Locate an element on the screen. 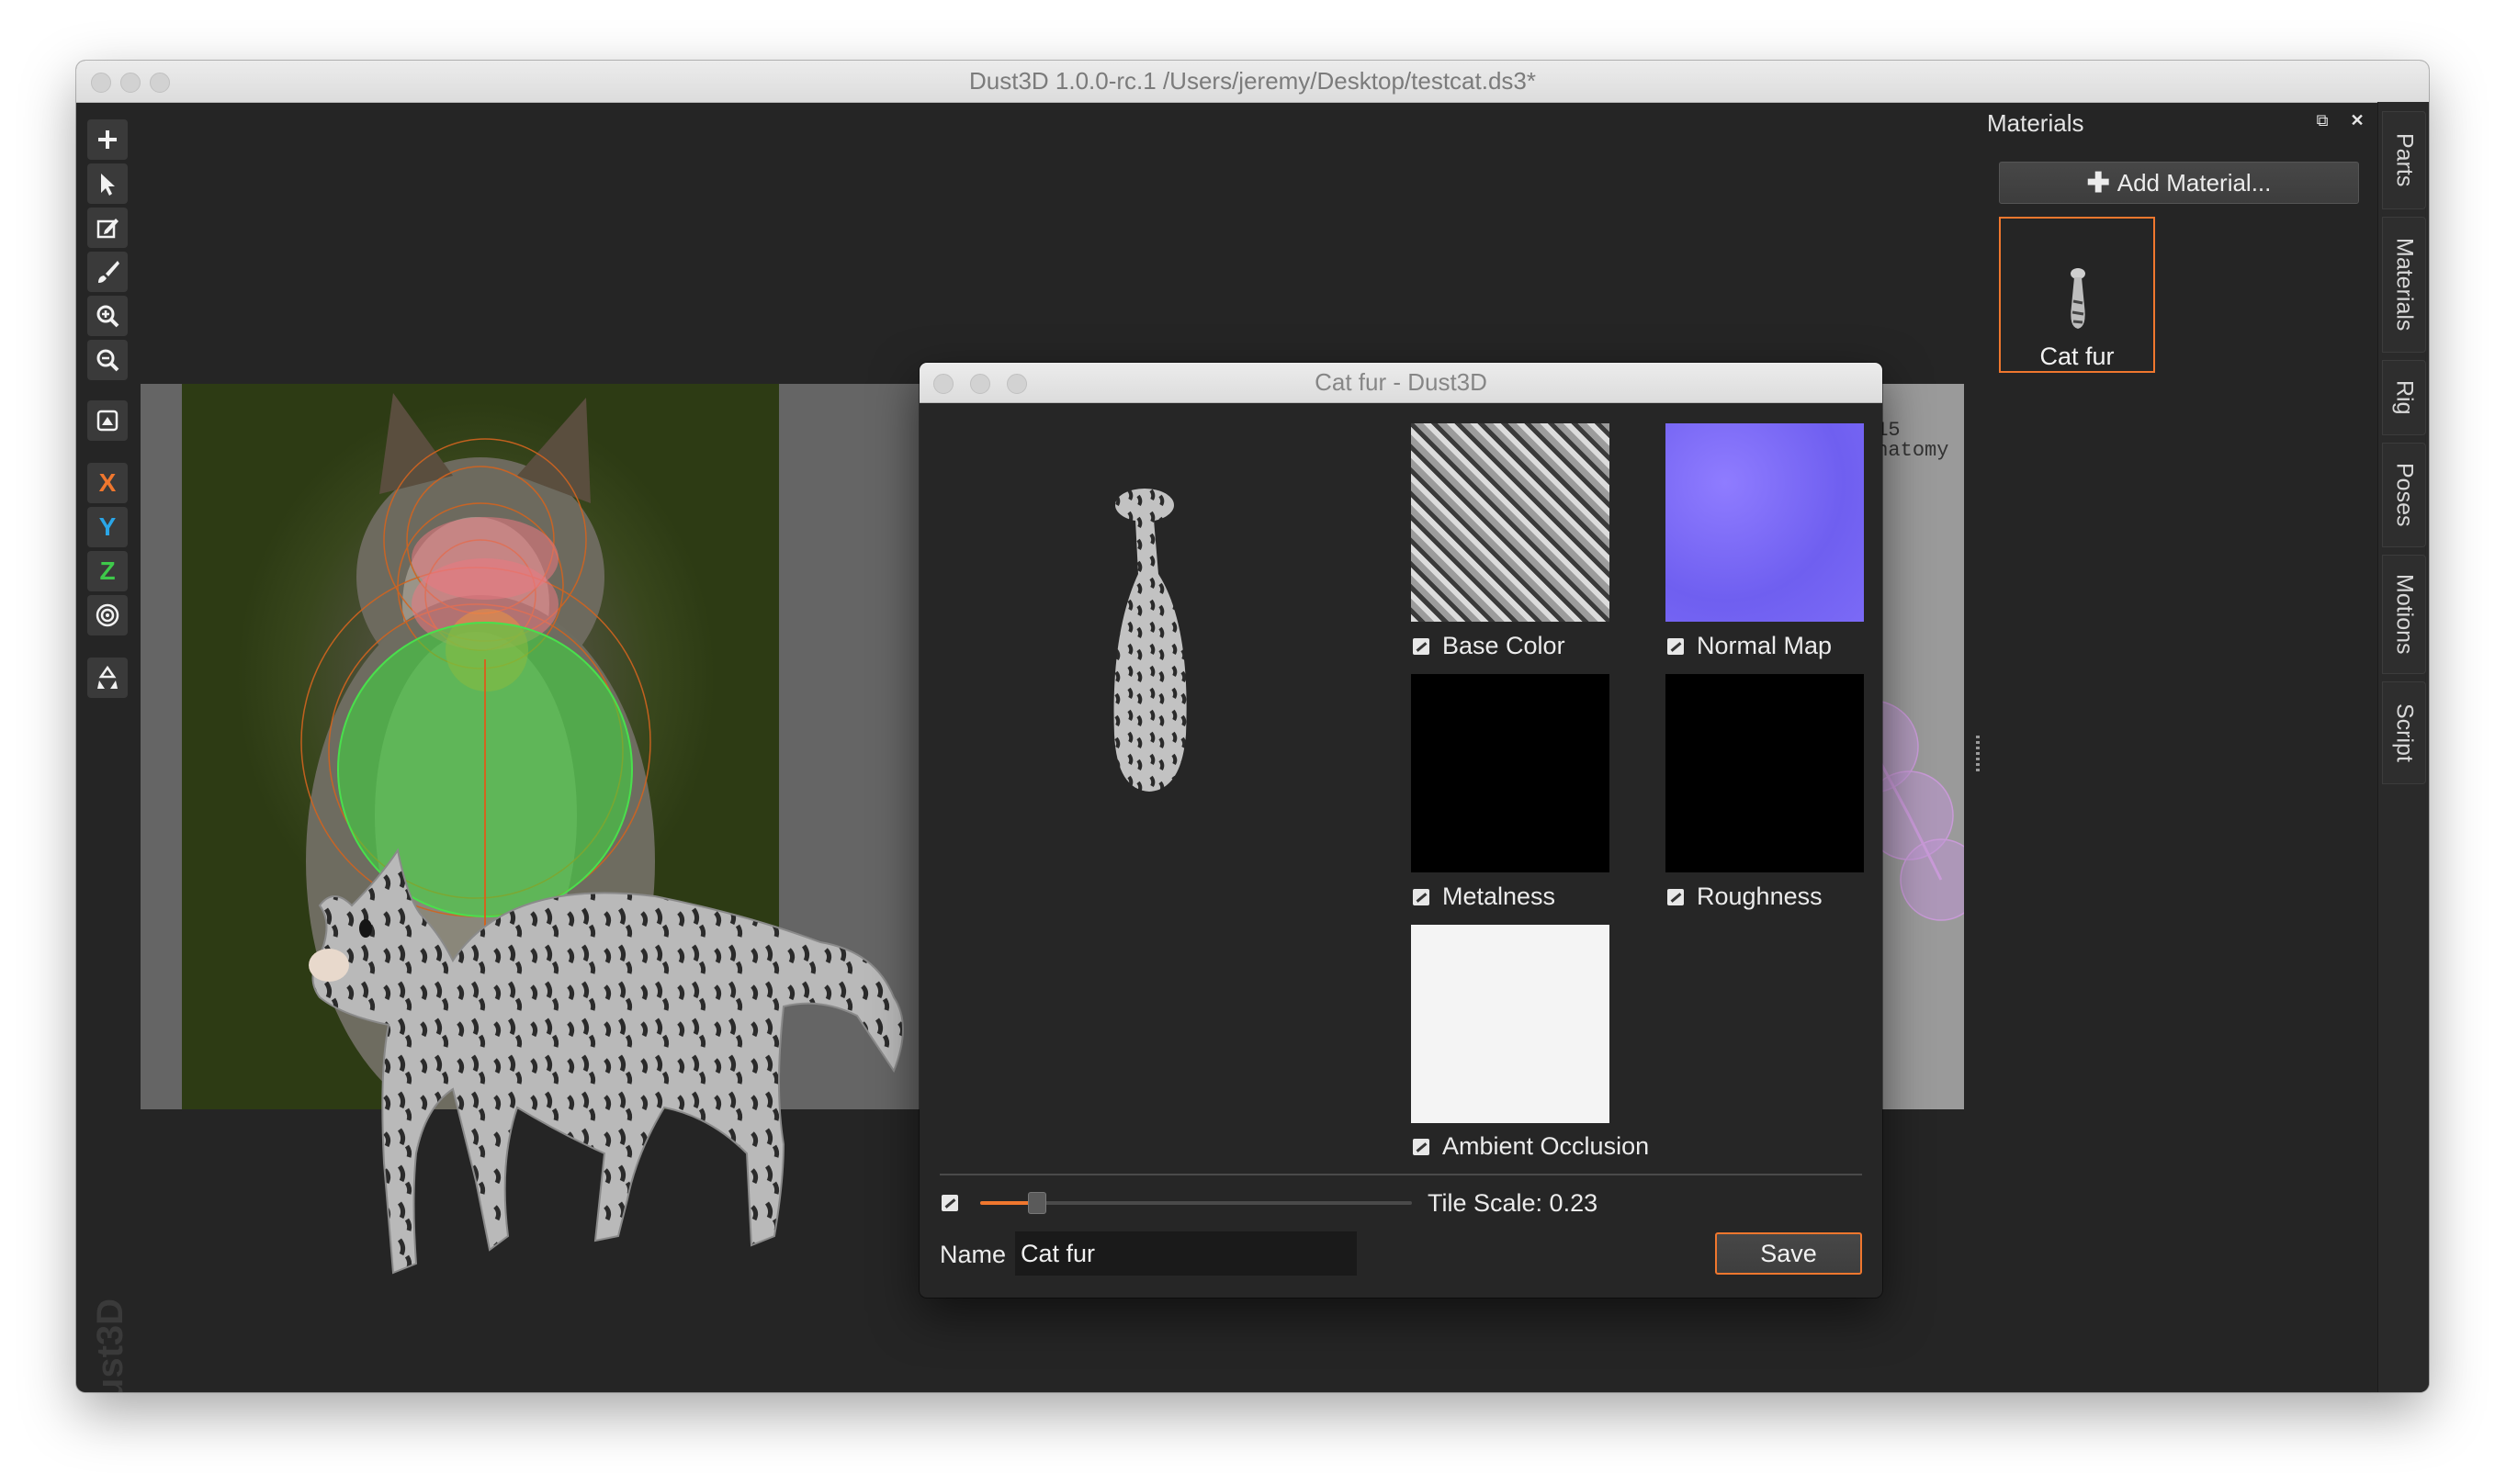  float-panel-icon: ⧉ is located at coordinates (2322, 120).